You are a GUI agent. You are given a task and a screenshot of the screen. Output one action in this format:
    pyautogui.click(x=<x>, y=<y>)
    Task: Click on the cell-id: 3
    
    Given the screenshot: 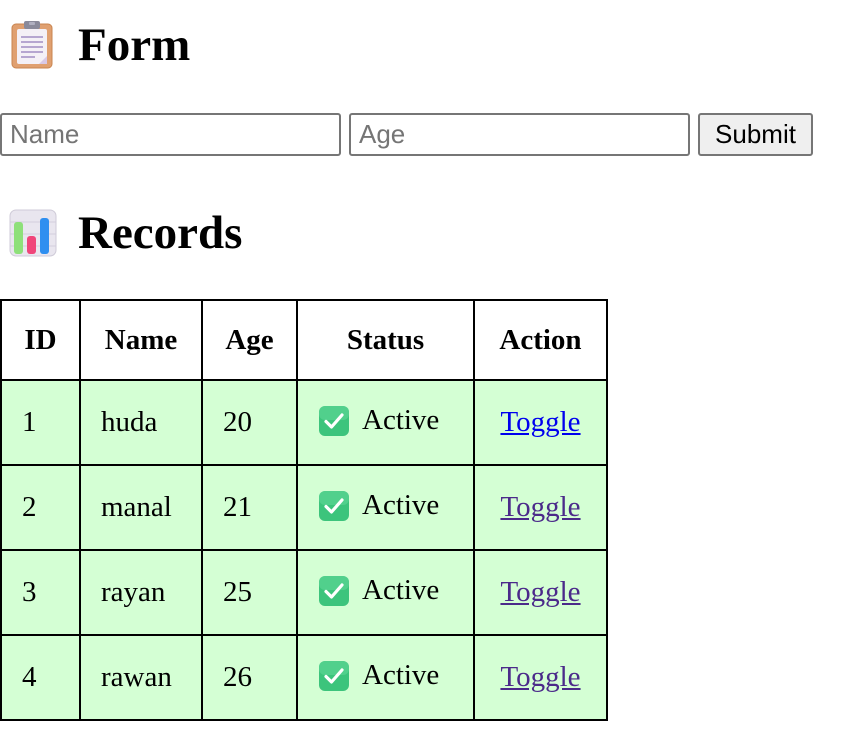 What is the action you would take?
    pyautogui.click(x=40, y=592)
    